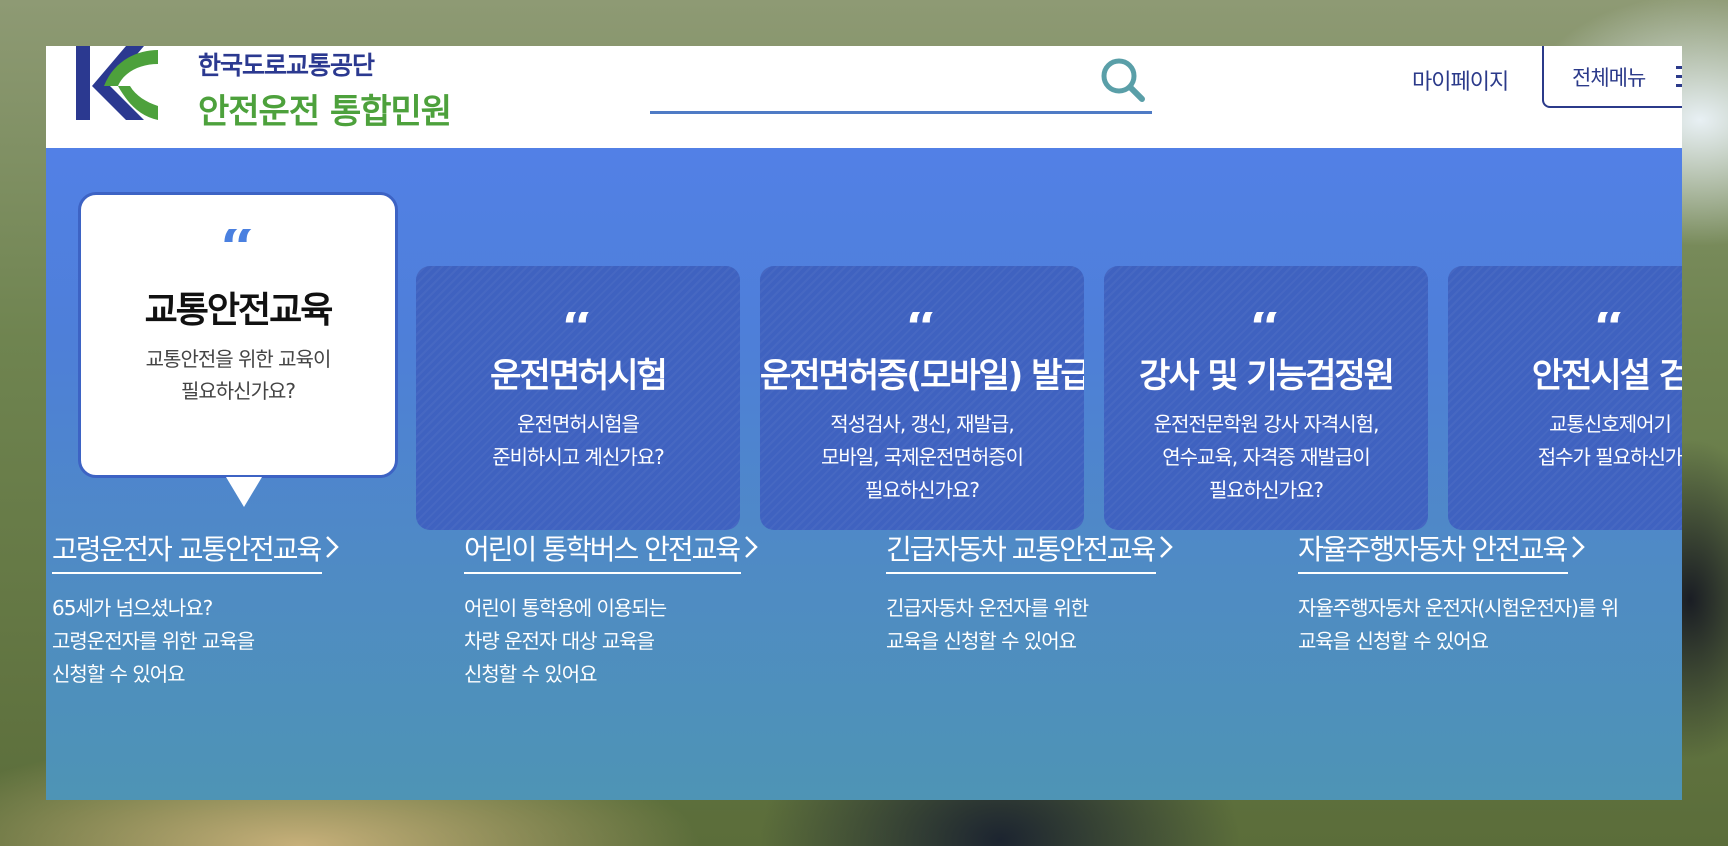 This screenshot has height=846, width=1728. Describe the element at coordinates (274, 91) in the screenshot. I see `site-logo: 한국도로교통공단 안전운전 통합민원` at that location.